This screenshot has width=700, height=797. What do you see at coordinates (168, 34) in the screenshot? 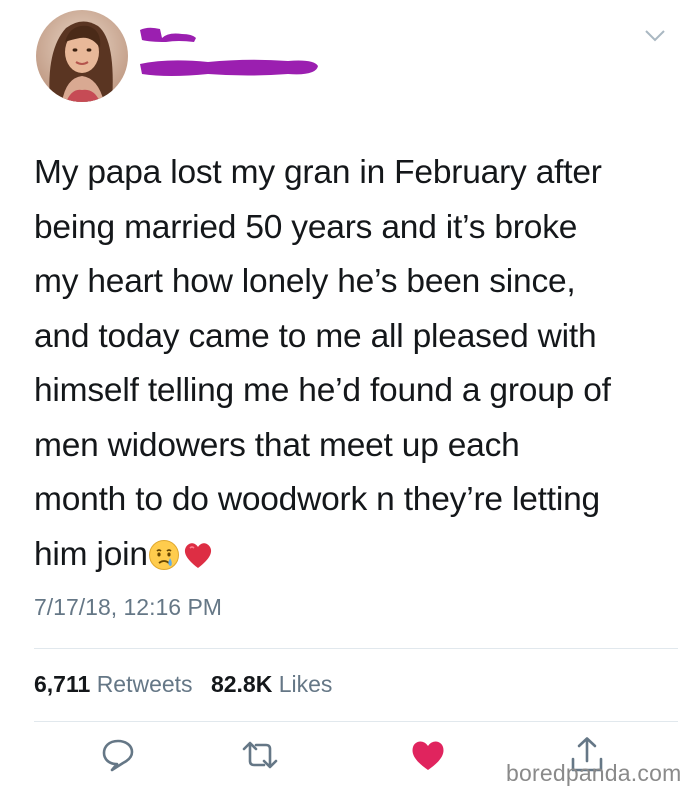
I see `redacted-display-name` at bounding box center [168, 34].